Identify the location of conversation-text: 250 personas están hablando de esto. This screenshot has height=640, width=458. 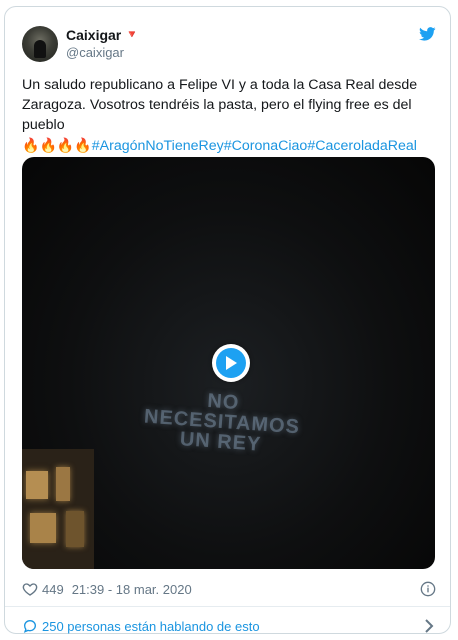
(151, 626).